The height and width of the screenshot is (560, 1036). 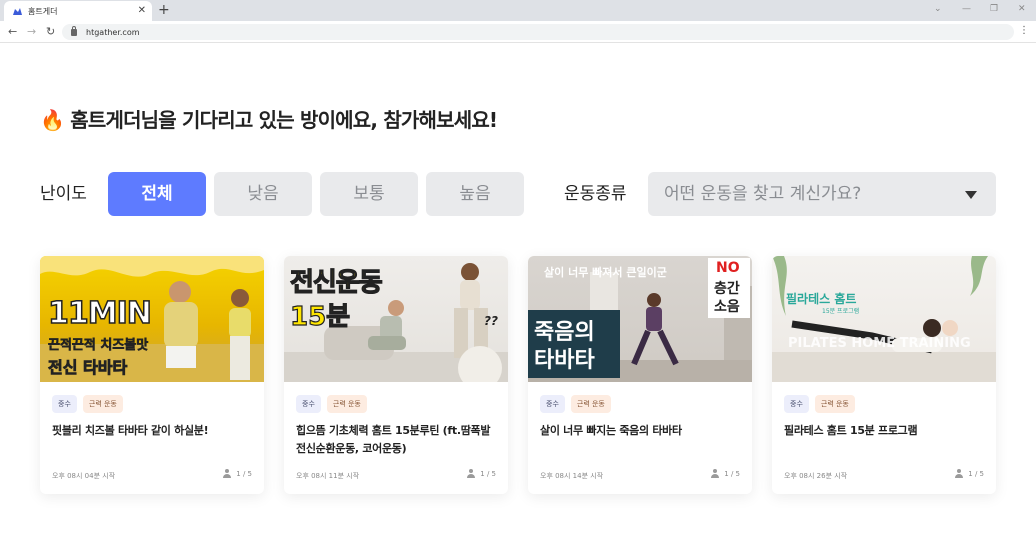 What do you see at coordinates (851, 430) in the screenshot?
I see `room-title: 필라테스 홈트 15분 프로그램` at bounding box center [851, 430].